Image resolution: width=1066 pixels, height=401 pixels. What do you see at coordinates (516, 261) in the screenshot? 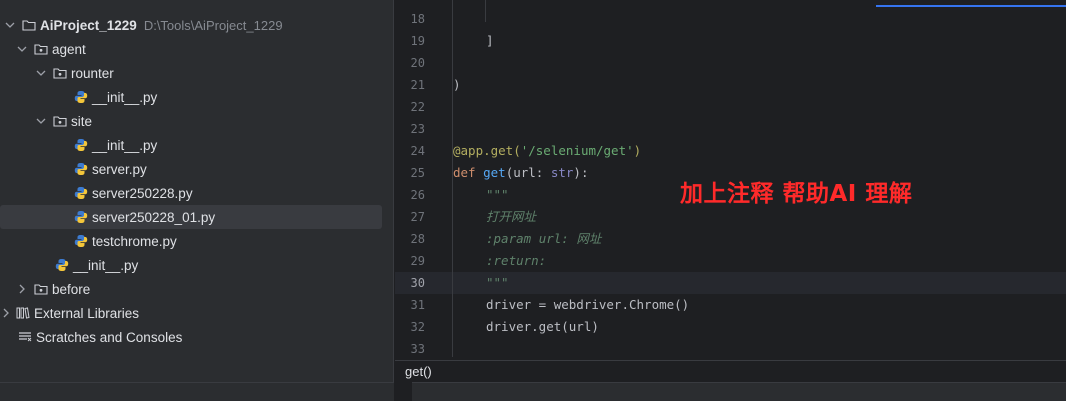
I see `code-line-29: :return:` at bounding box center [516, 261].